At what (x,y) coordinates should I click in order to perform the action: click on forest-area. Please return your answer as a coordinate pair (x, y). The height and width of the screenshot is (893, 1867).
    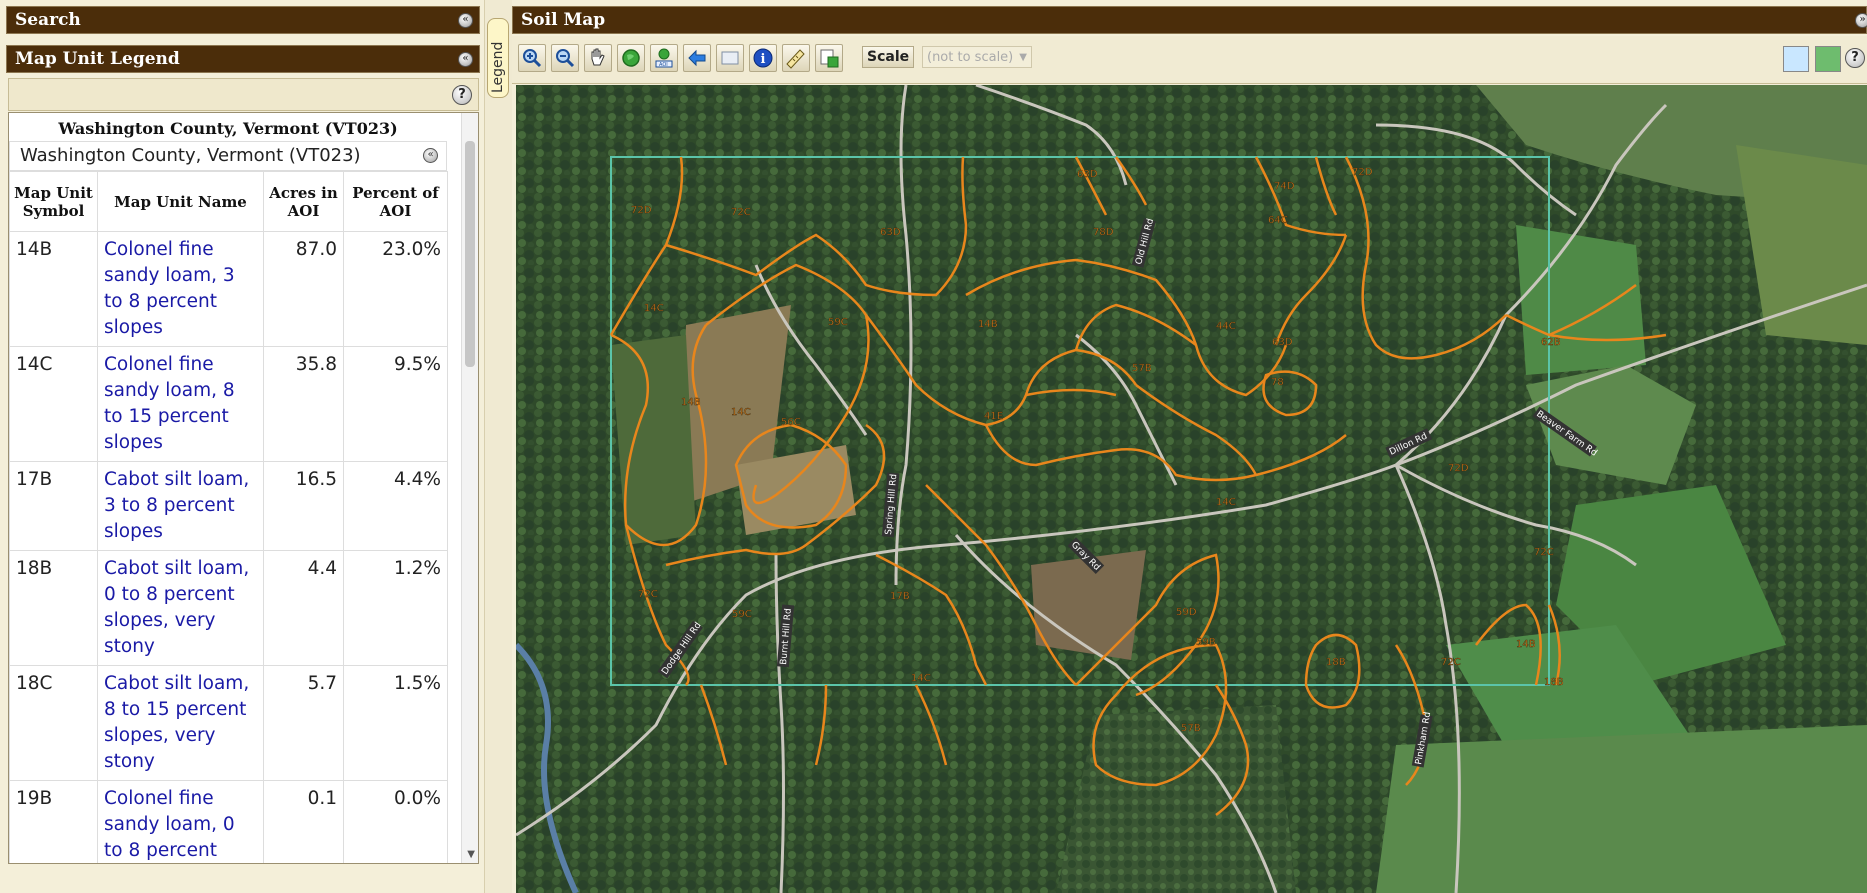
    Looking at the image, I should click on (1176, 799).